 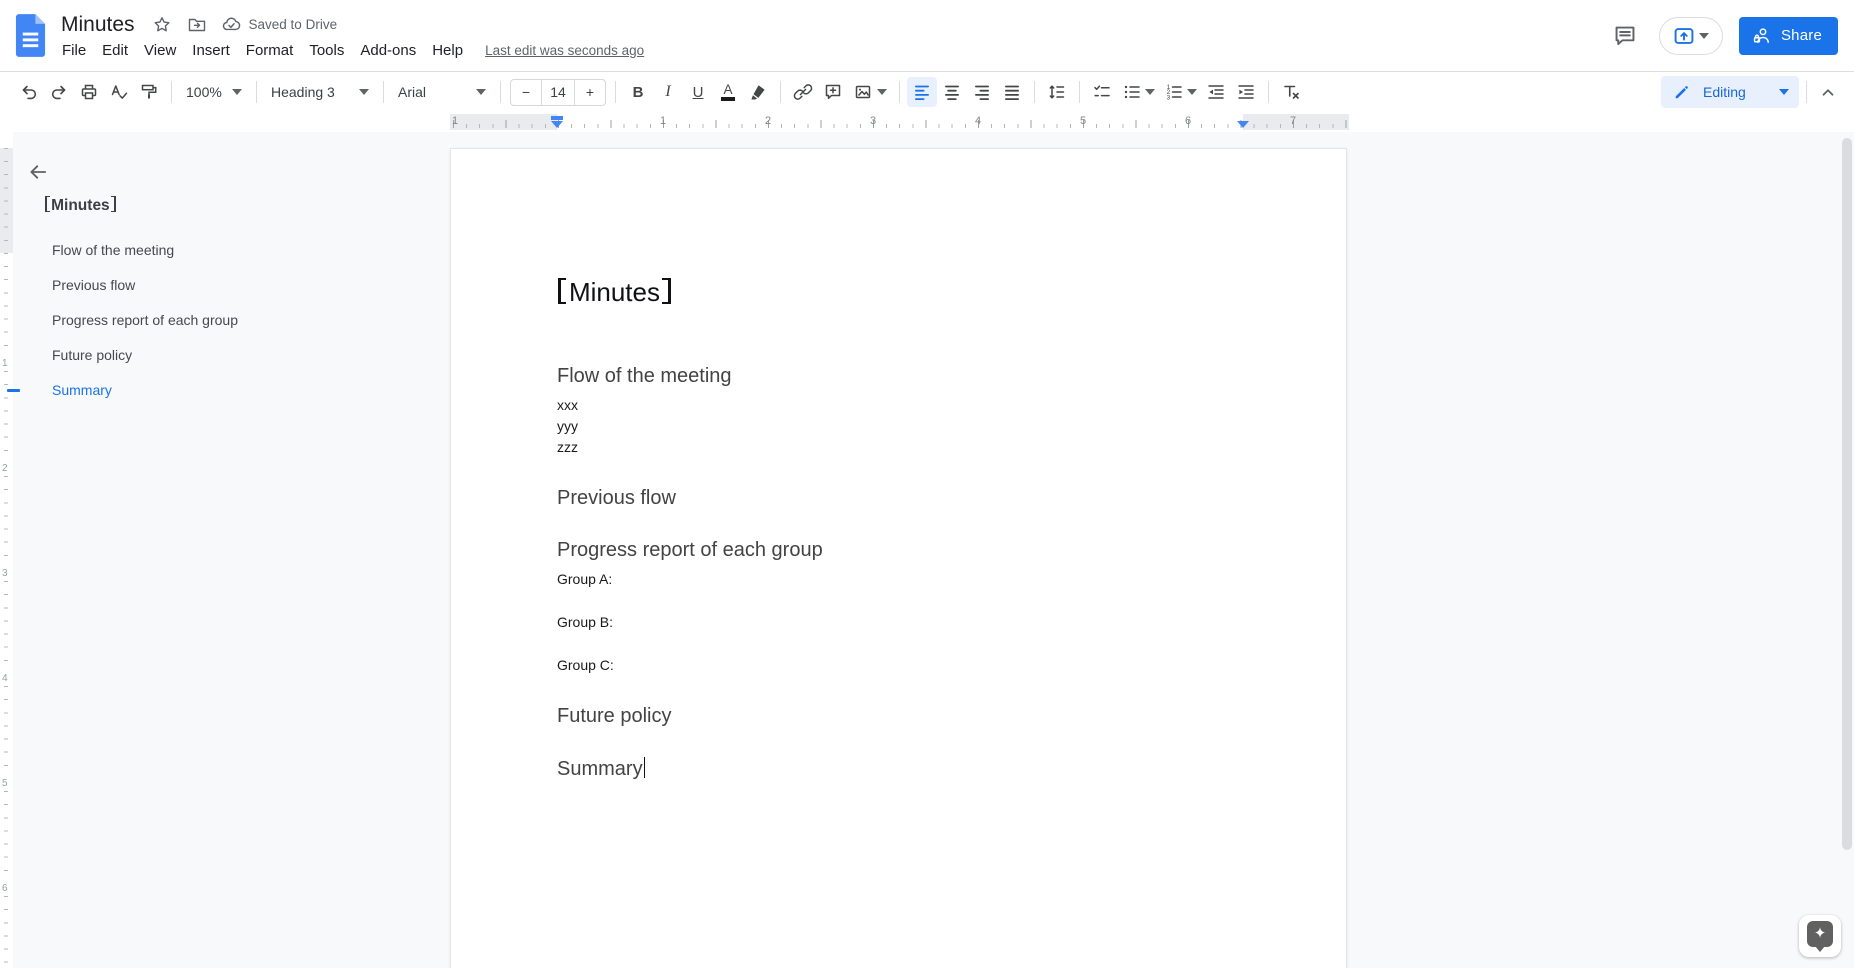 I want to click on align-center-button, so click(x=952, y=92).